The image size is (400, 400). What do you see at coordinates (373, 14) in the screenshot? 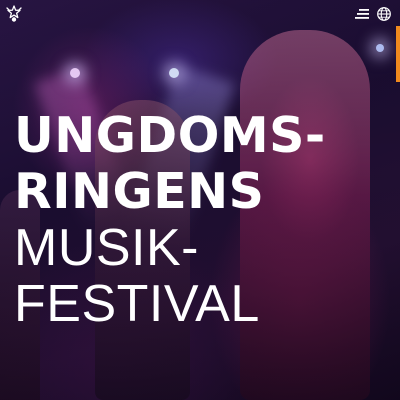
I see `header-actions` at bounding box center [373, 14].